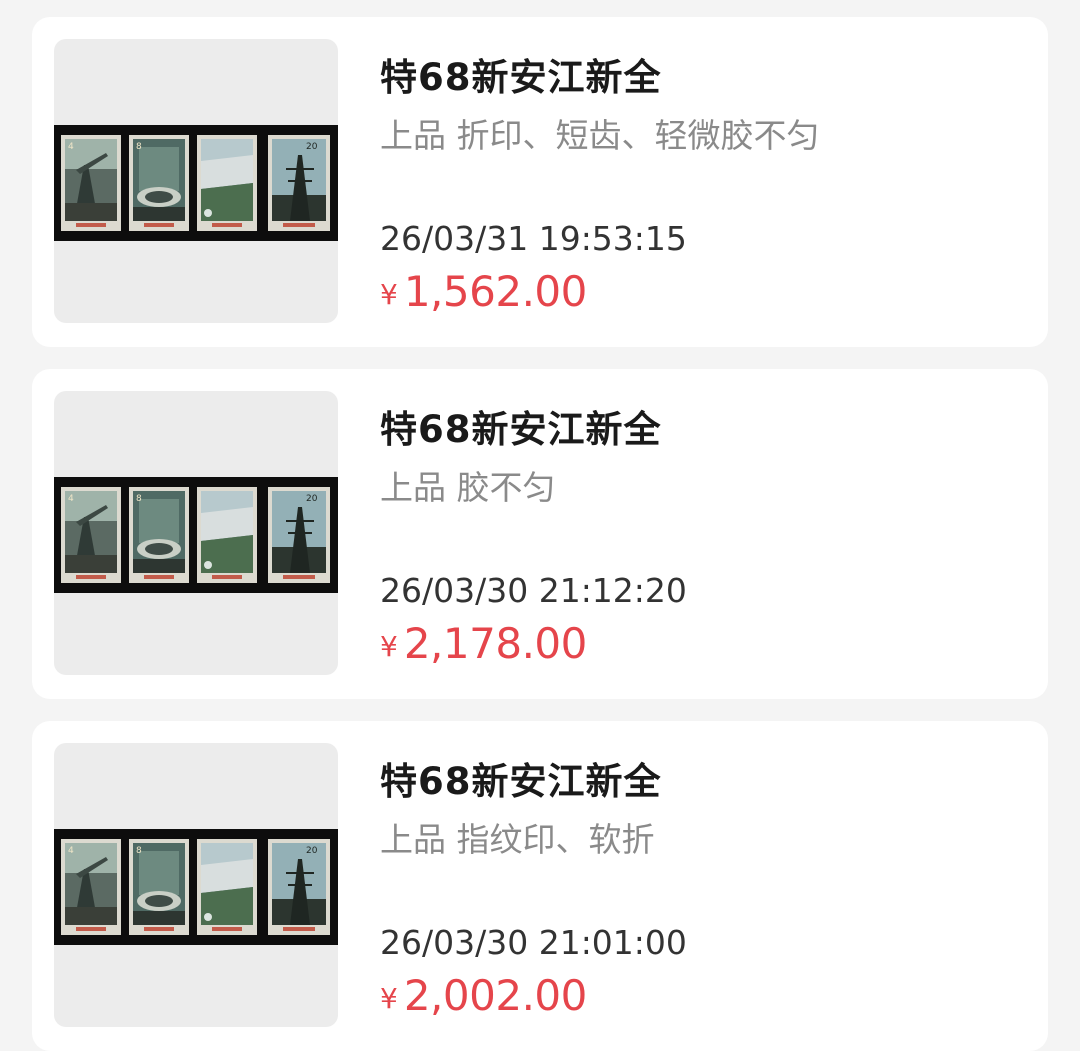 The width and height of the screenshot is (1080, 1051). I want to click on listing-price: ¥2,002.00, so click(483, 995).